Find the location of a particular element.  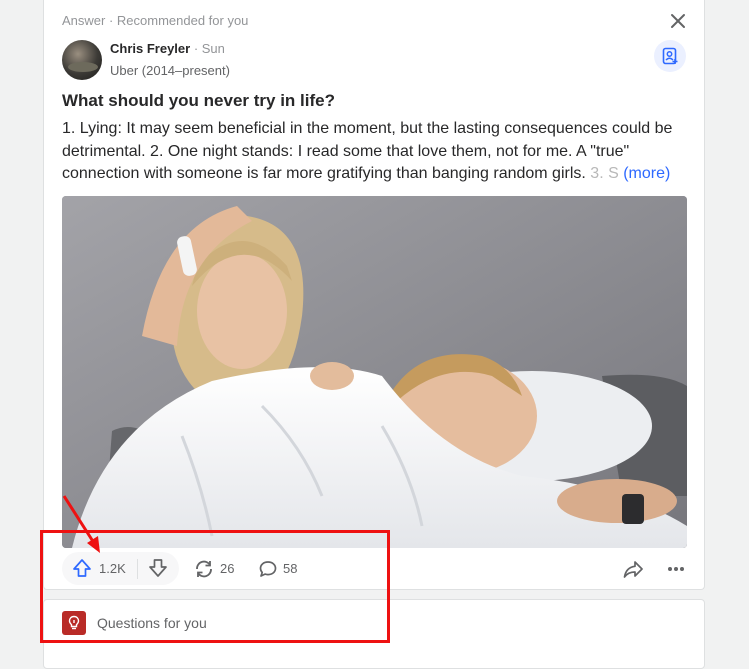

author-credential: Uber (2014–present) is located at coordinates (170, 70).